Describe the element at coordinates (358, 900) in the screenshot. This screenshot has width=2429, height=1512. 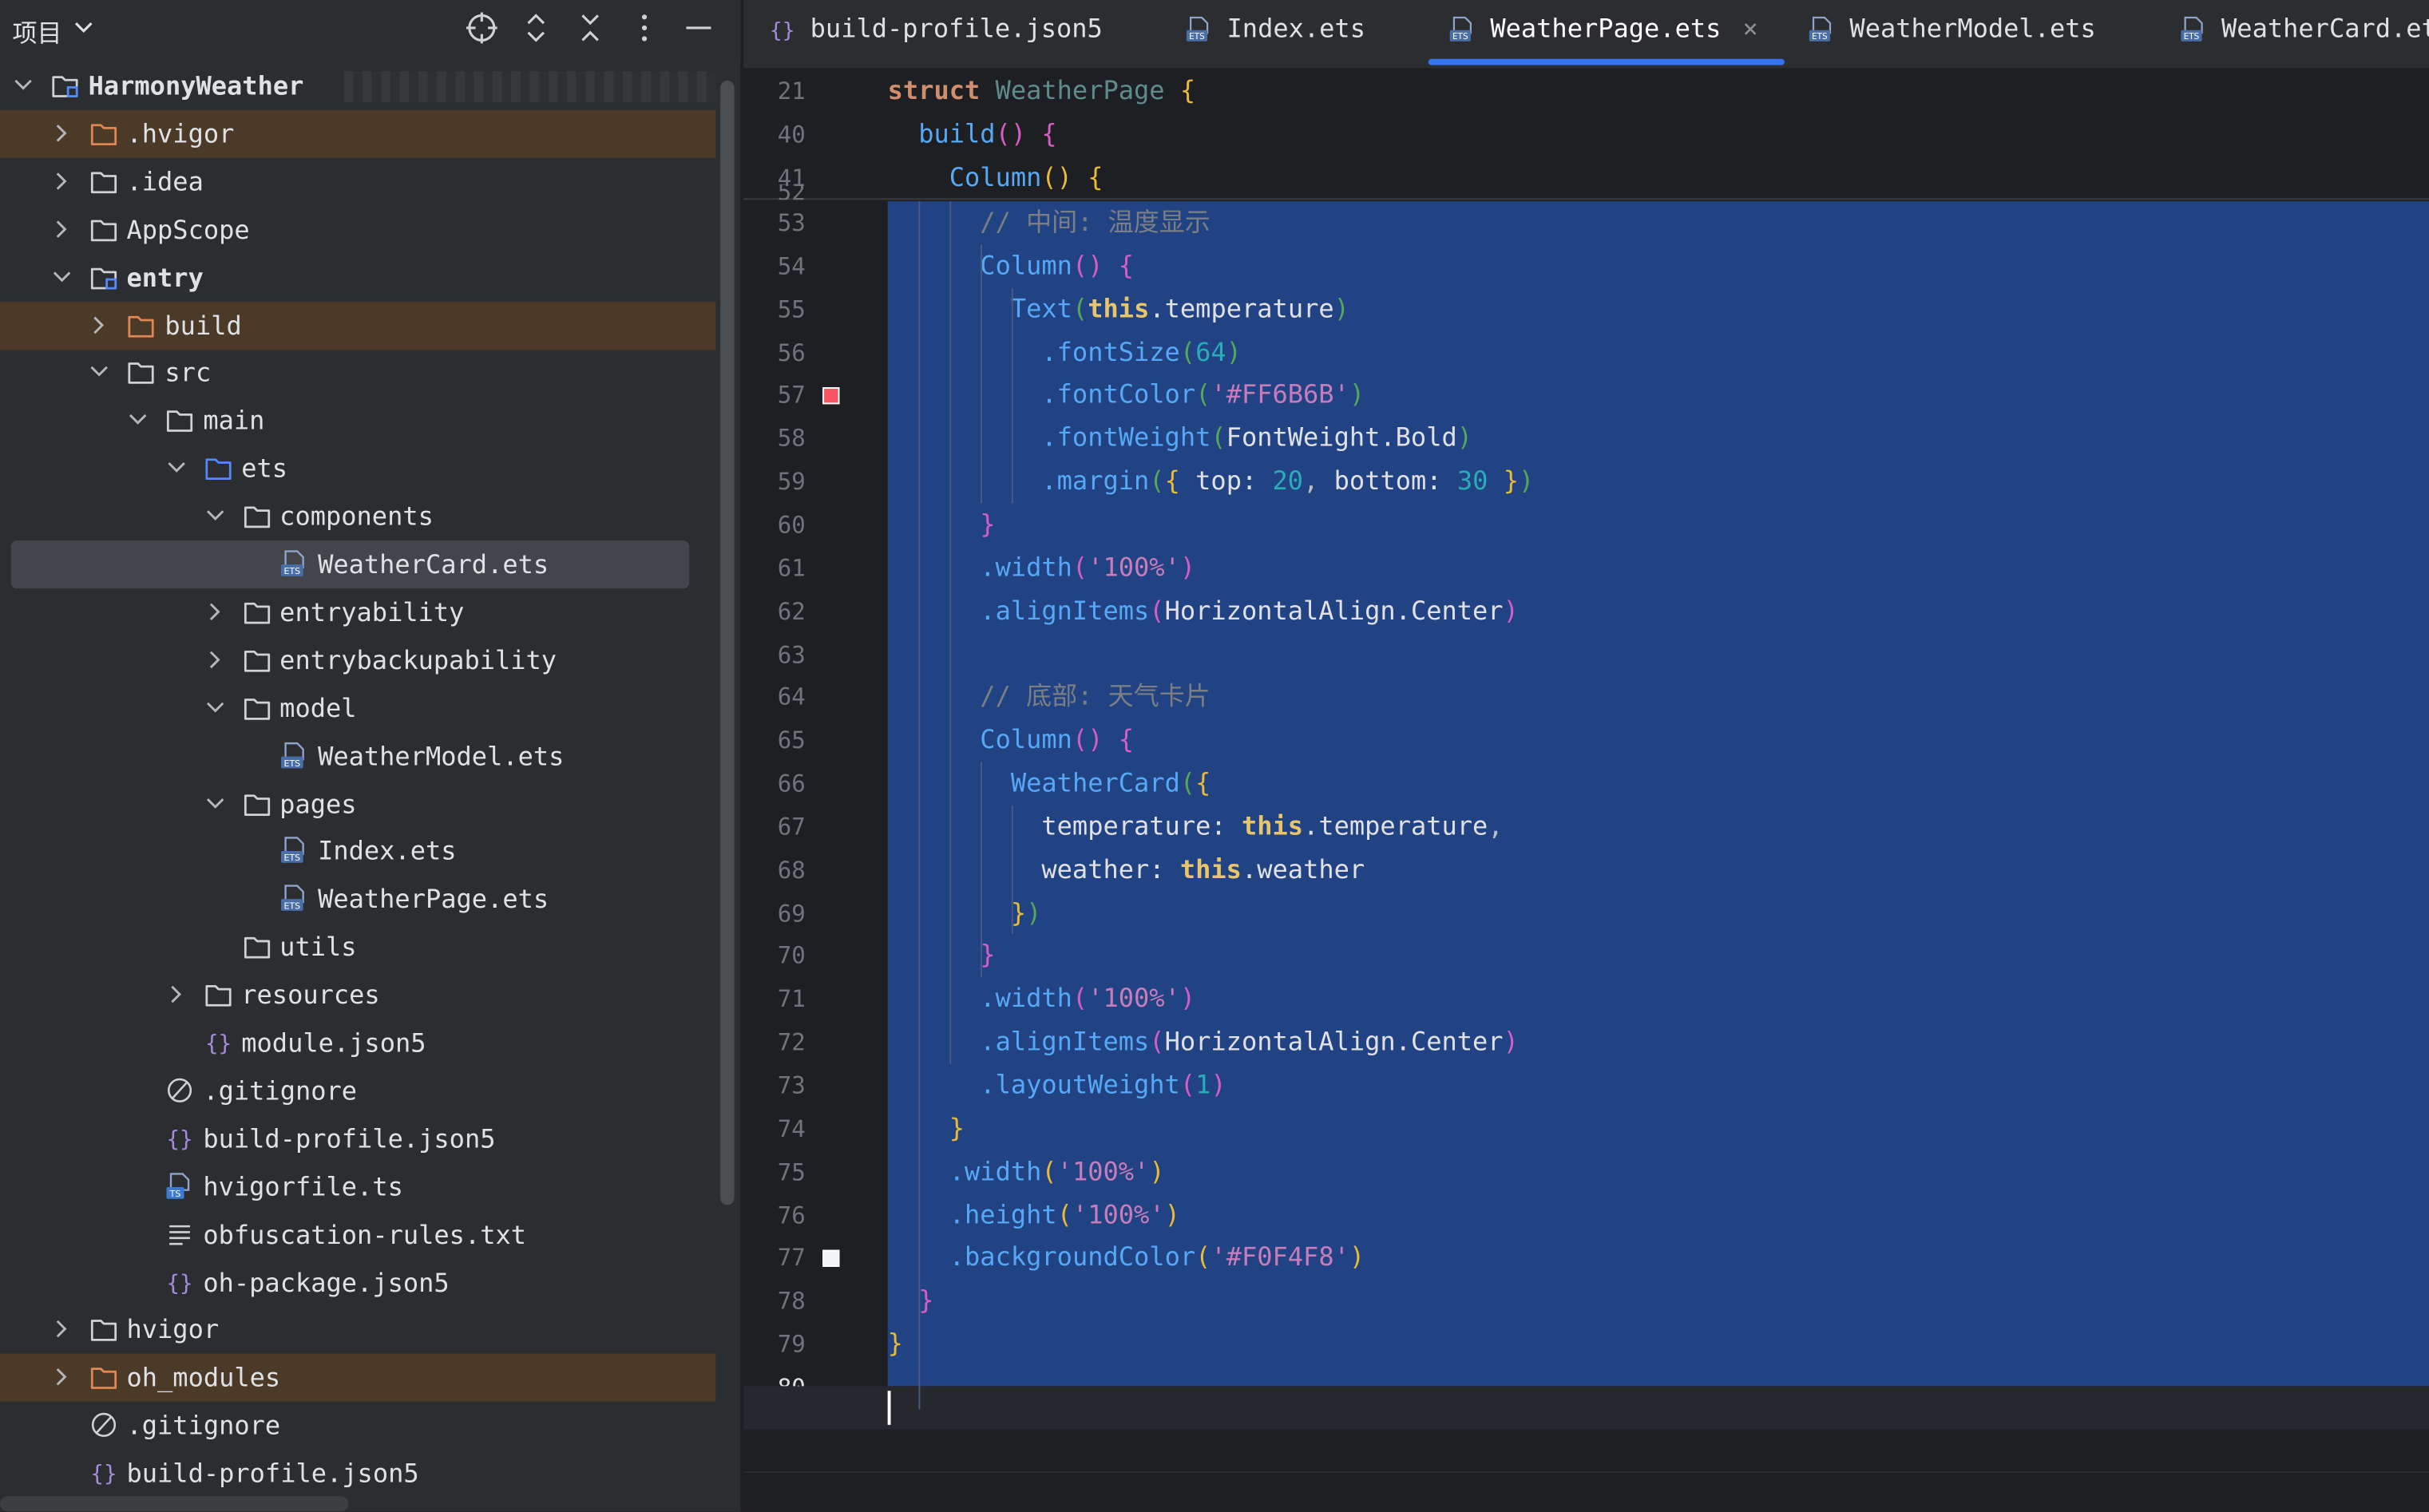
I see `tree-item: ETS WeatherPage.ets` at that location.